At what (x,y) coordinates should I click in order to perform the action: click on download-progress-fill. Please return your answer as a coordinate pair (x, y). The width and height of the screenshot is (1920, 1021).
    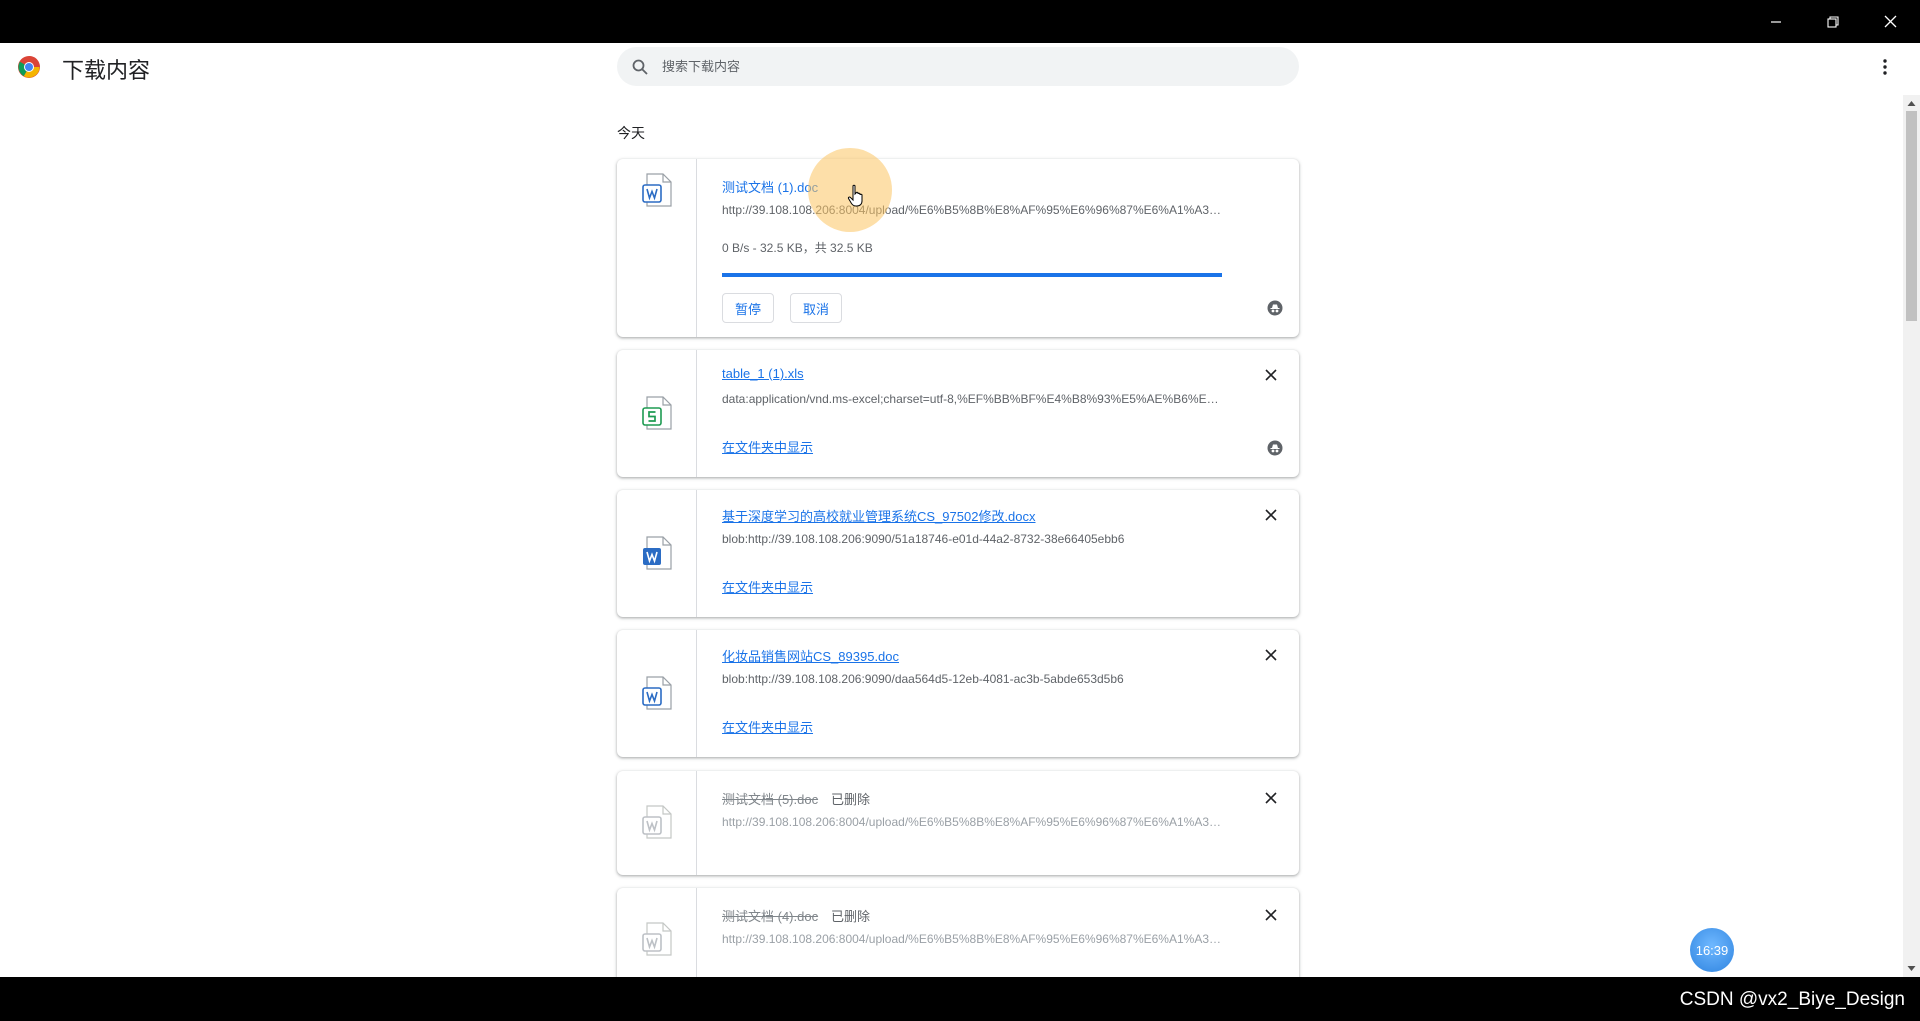
    Looking at the image, I should click on (972, 275).